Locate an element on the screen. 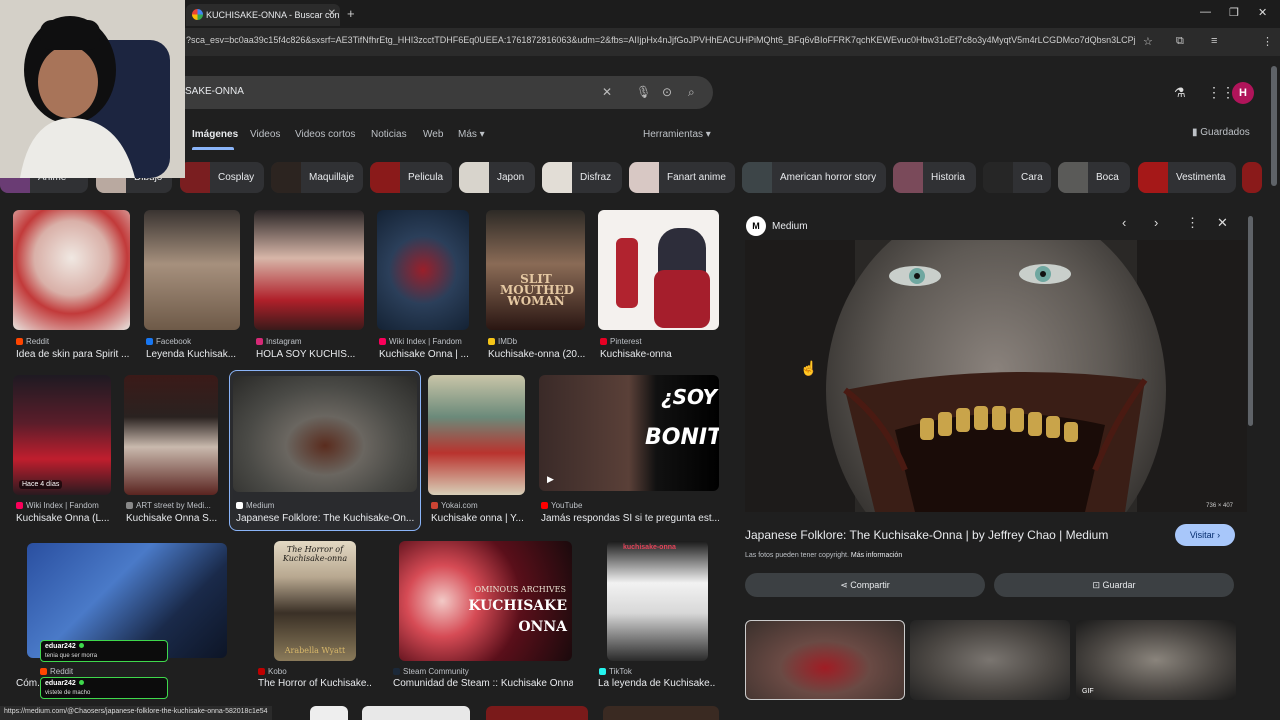  apps-grid-icon: ⋮⋮ is located at coordinates (1221, 92).